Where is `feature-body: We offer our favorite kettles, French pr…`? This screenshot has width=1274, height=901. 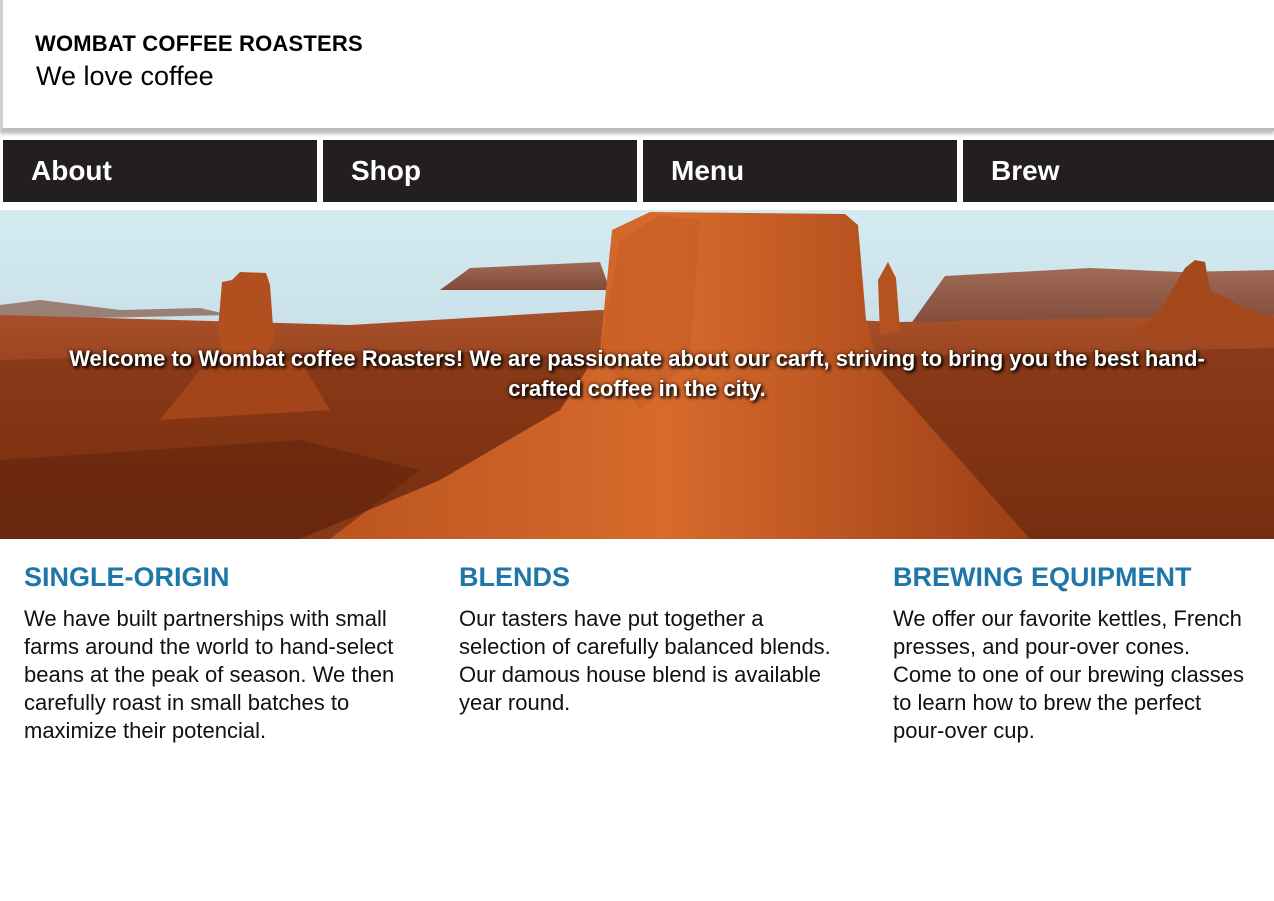
feature-body: We offer our favorite kettles, French pr… is located at coordinates (1068, 674).